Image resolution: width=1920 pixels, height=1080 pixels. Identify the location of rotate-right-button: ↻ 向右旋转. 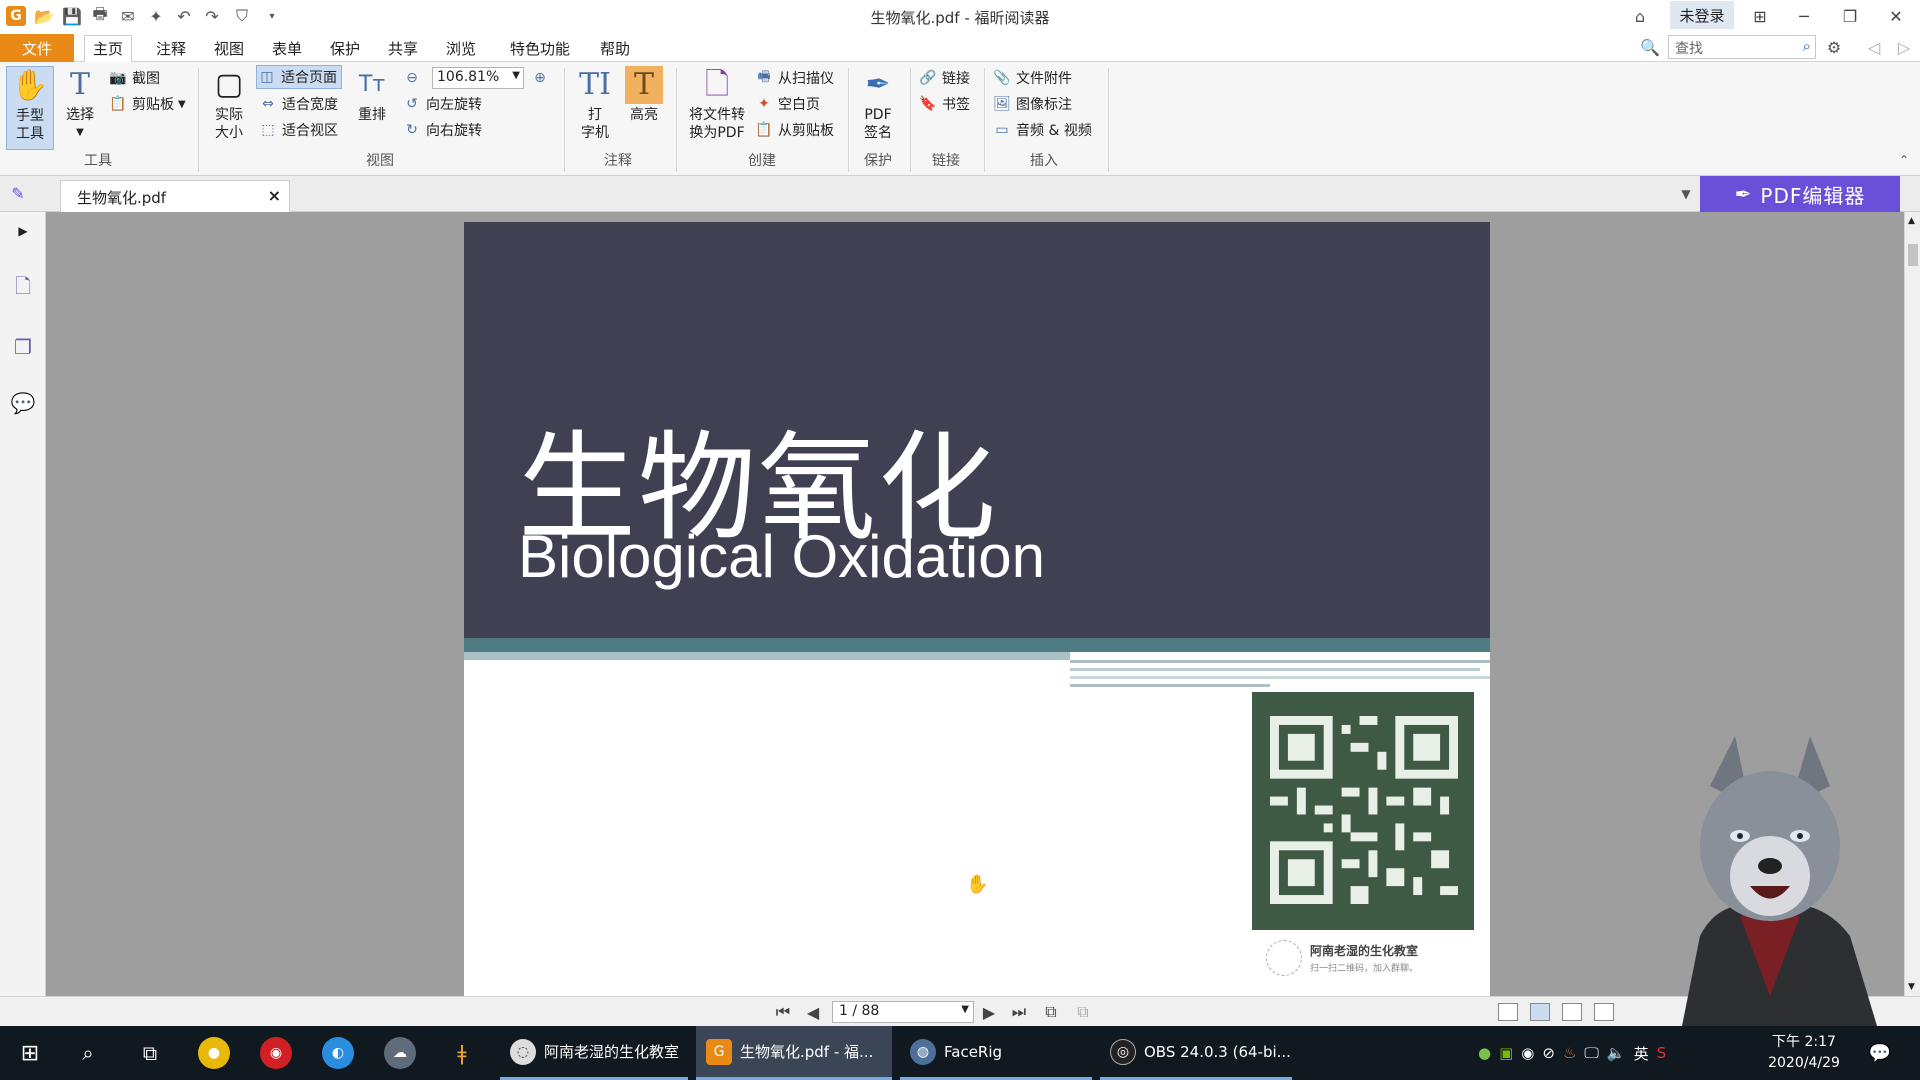
(442, 130).